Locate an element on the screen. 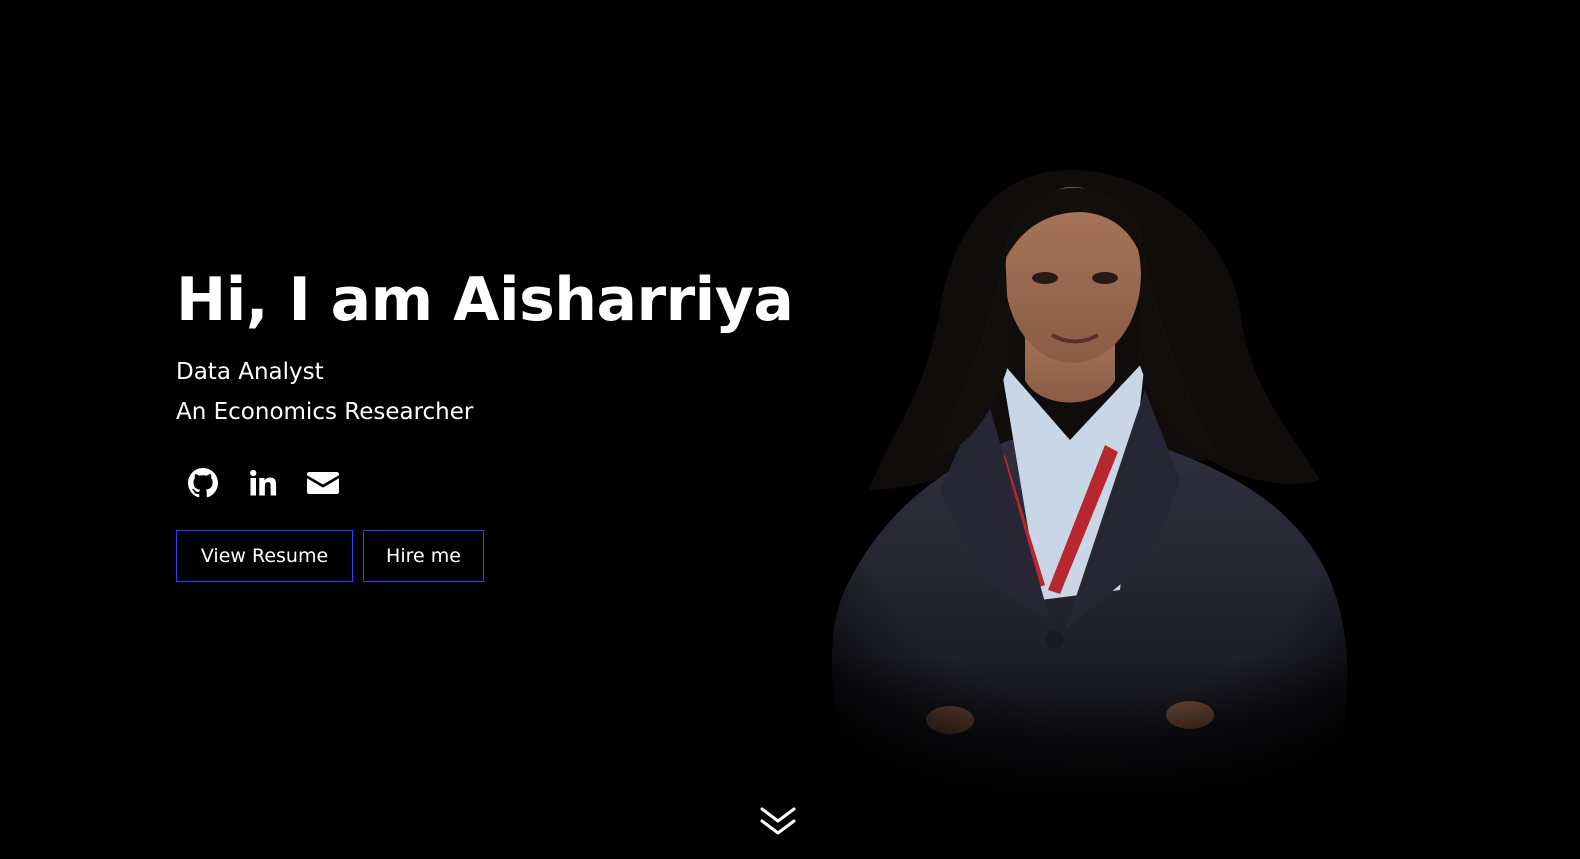  email-link is located at coordinates (323, 483).